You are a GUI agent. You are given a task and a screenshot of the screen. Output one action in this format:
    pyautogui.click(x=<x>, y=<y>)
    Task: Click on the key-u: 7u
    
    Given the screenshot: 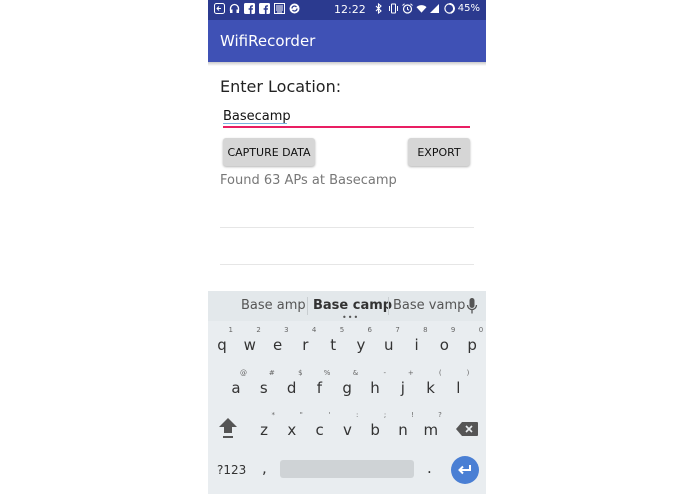 What is the action you would take?
    pyautogui.click(x=389, y=342)
    